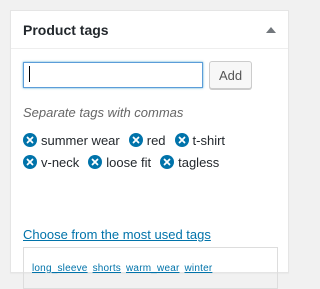 The image size is (320, 289). I want to click on tag-cloud: long_sleeve shorts warm_wear winter, so click(150, 268).